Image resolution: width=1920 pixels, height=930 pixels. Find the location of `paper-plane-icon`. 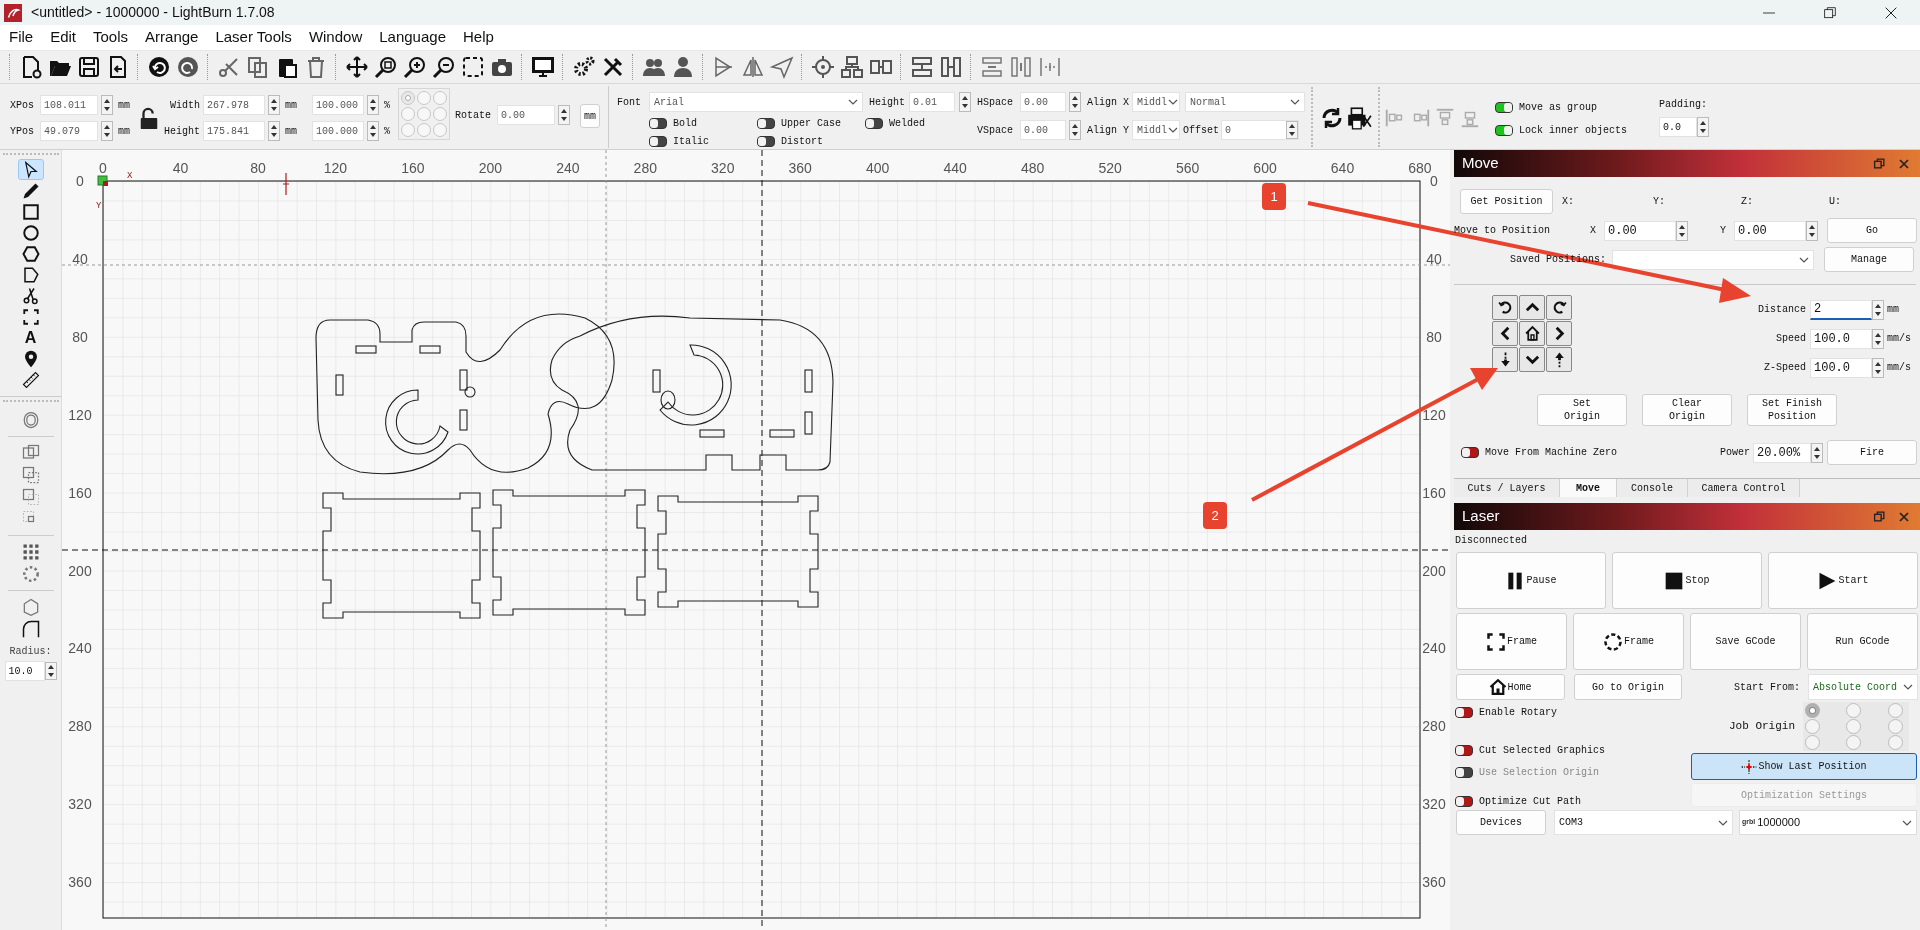

paper-plane-icon is located at coordinates (782, 67).